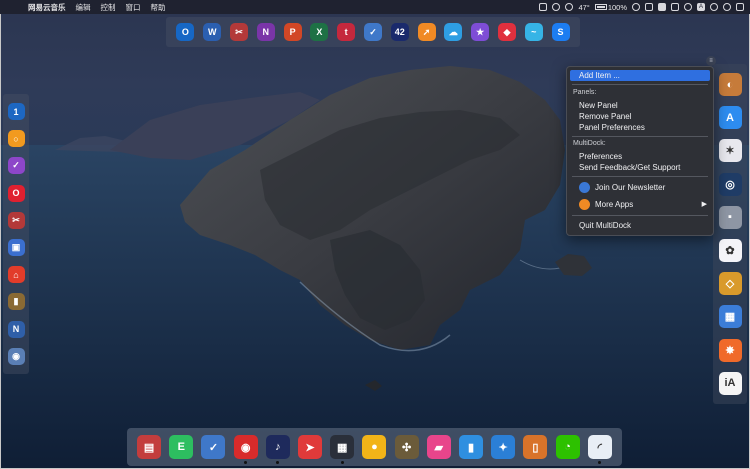 The height and width of the screenshot is (469, 750). Describe the element at coordinates (16, 112) in the screenshot. I see `1password-app-icon: 1` at that location.